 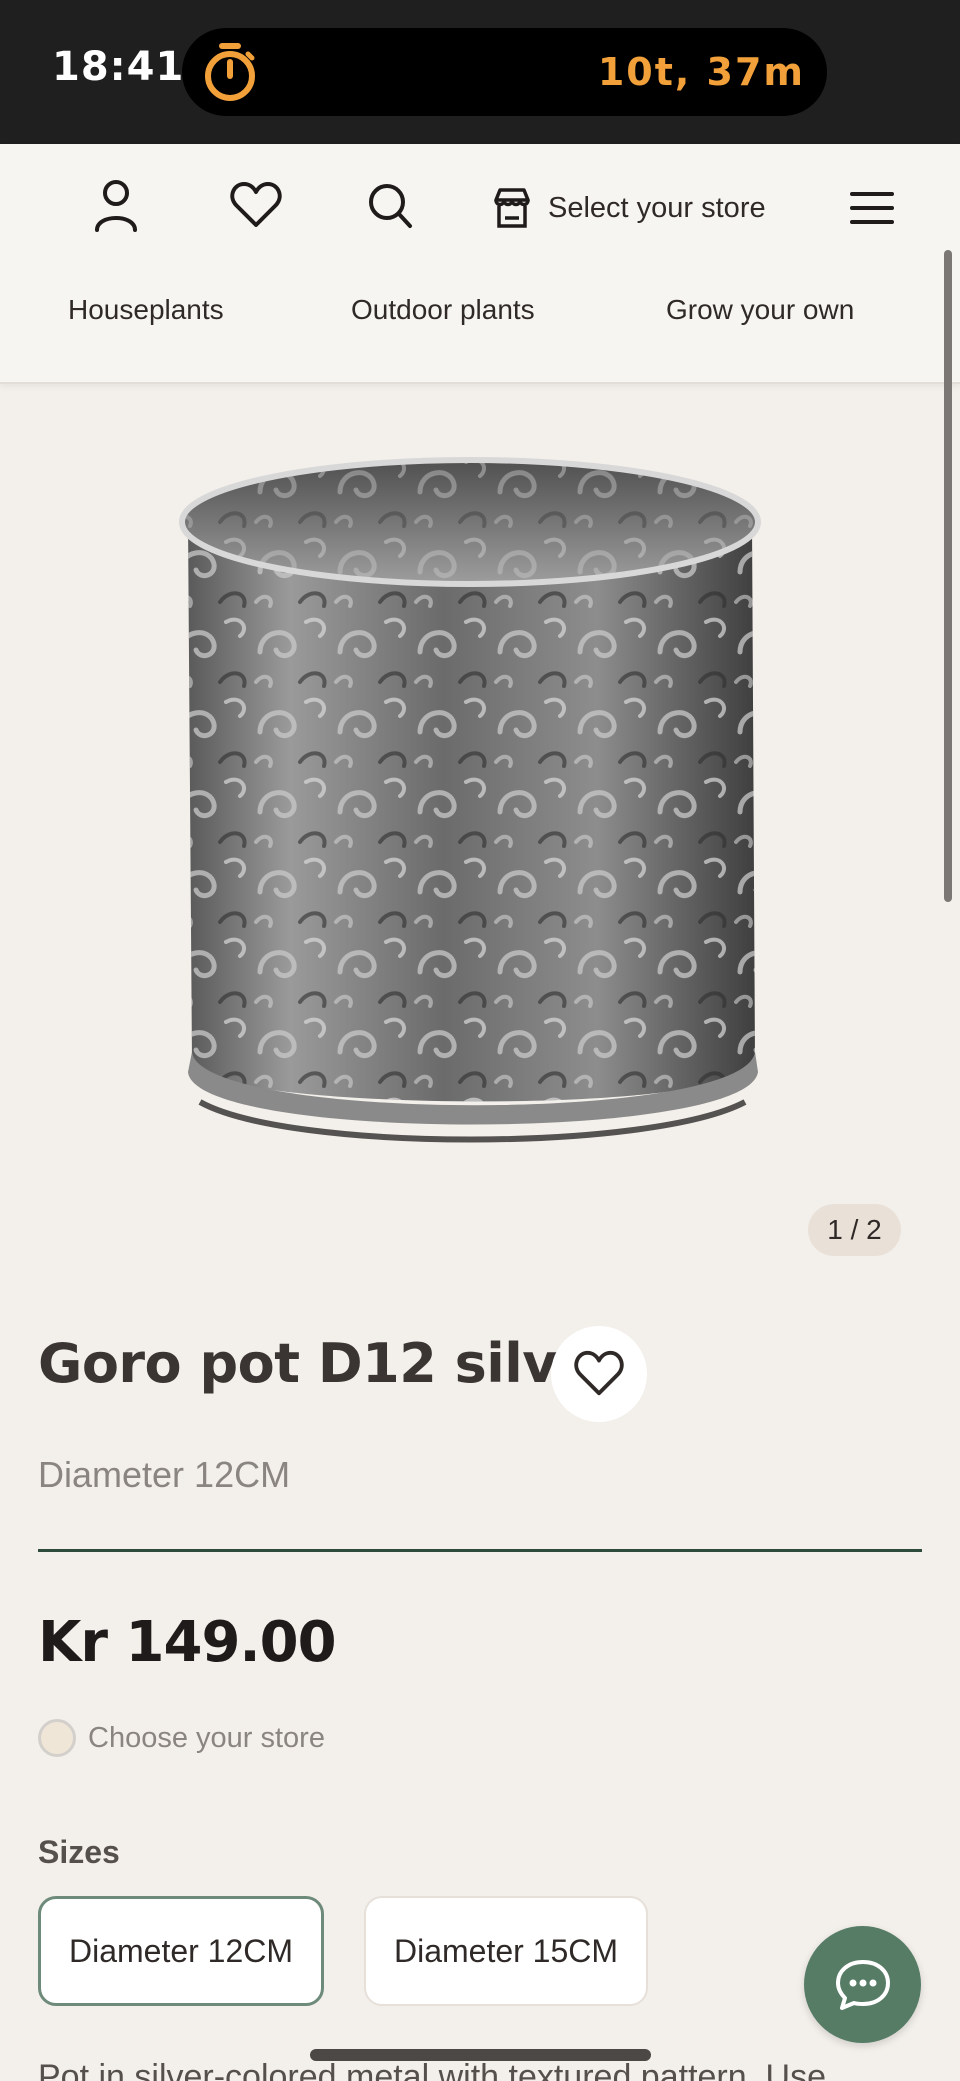 I want to click on select-store-button: Select your store, so click(x=629, y=208).